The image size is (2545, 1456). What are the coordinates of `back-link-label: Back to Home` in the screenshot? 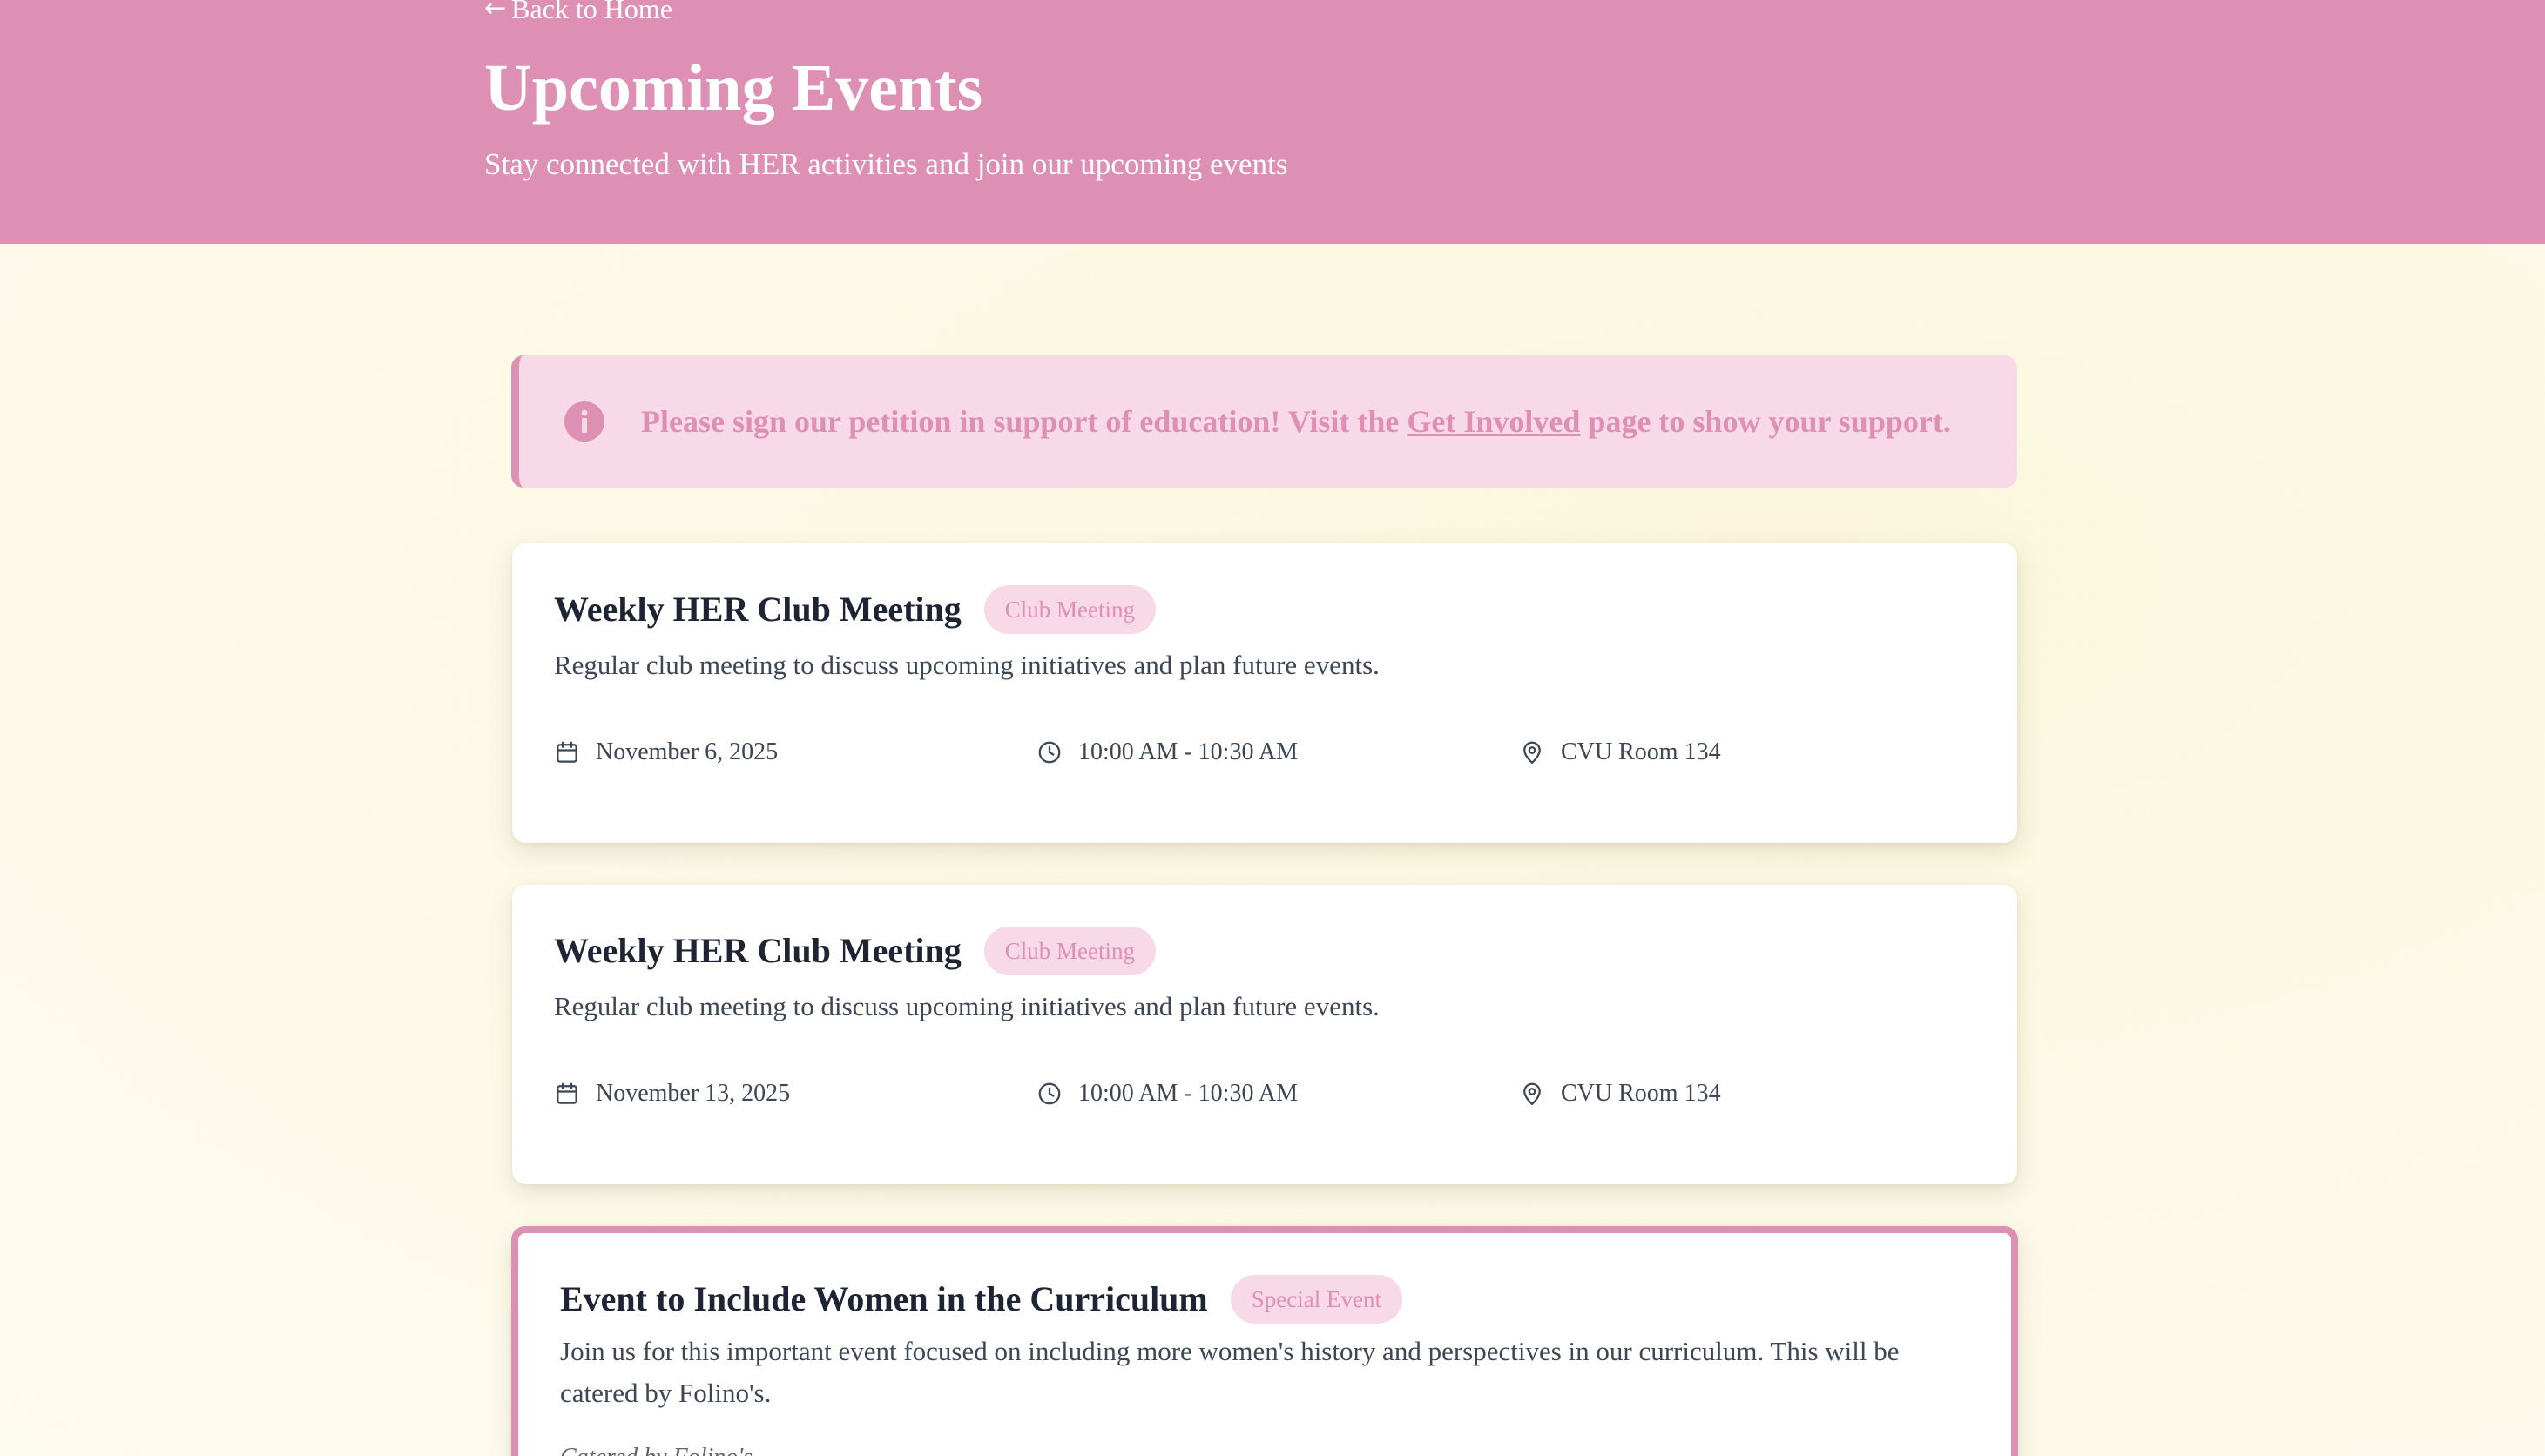 It's located at (591, 12).